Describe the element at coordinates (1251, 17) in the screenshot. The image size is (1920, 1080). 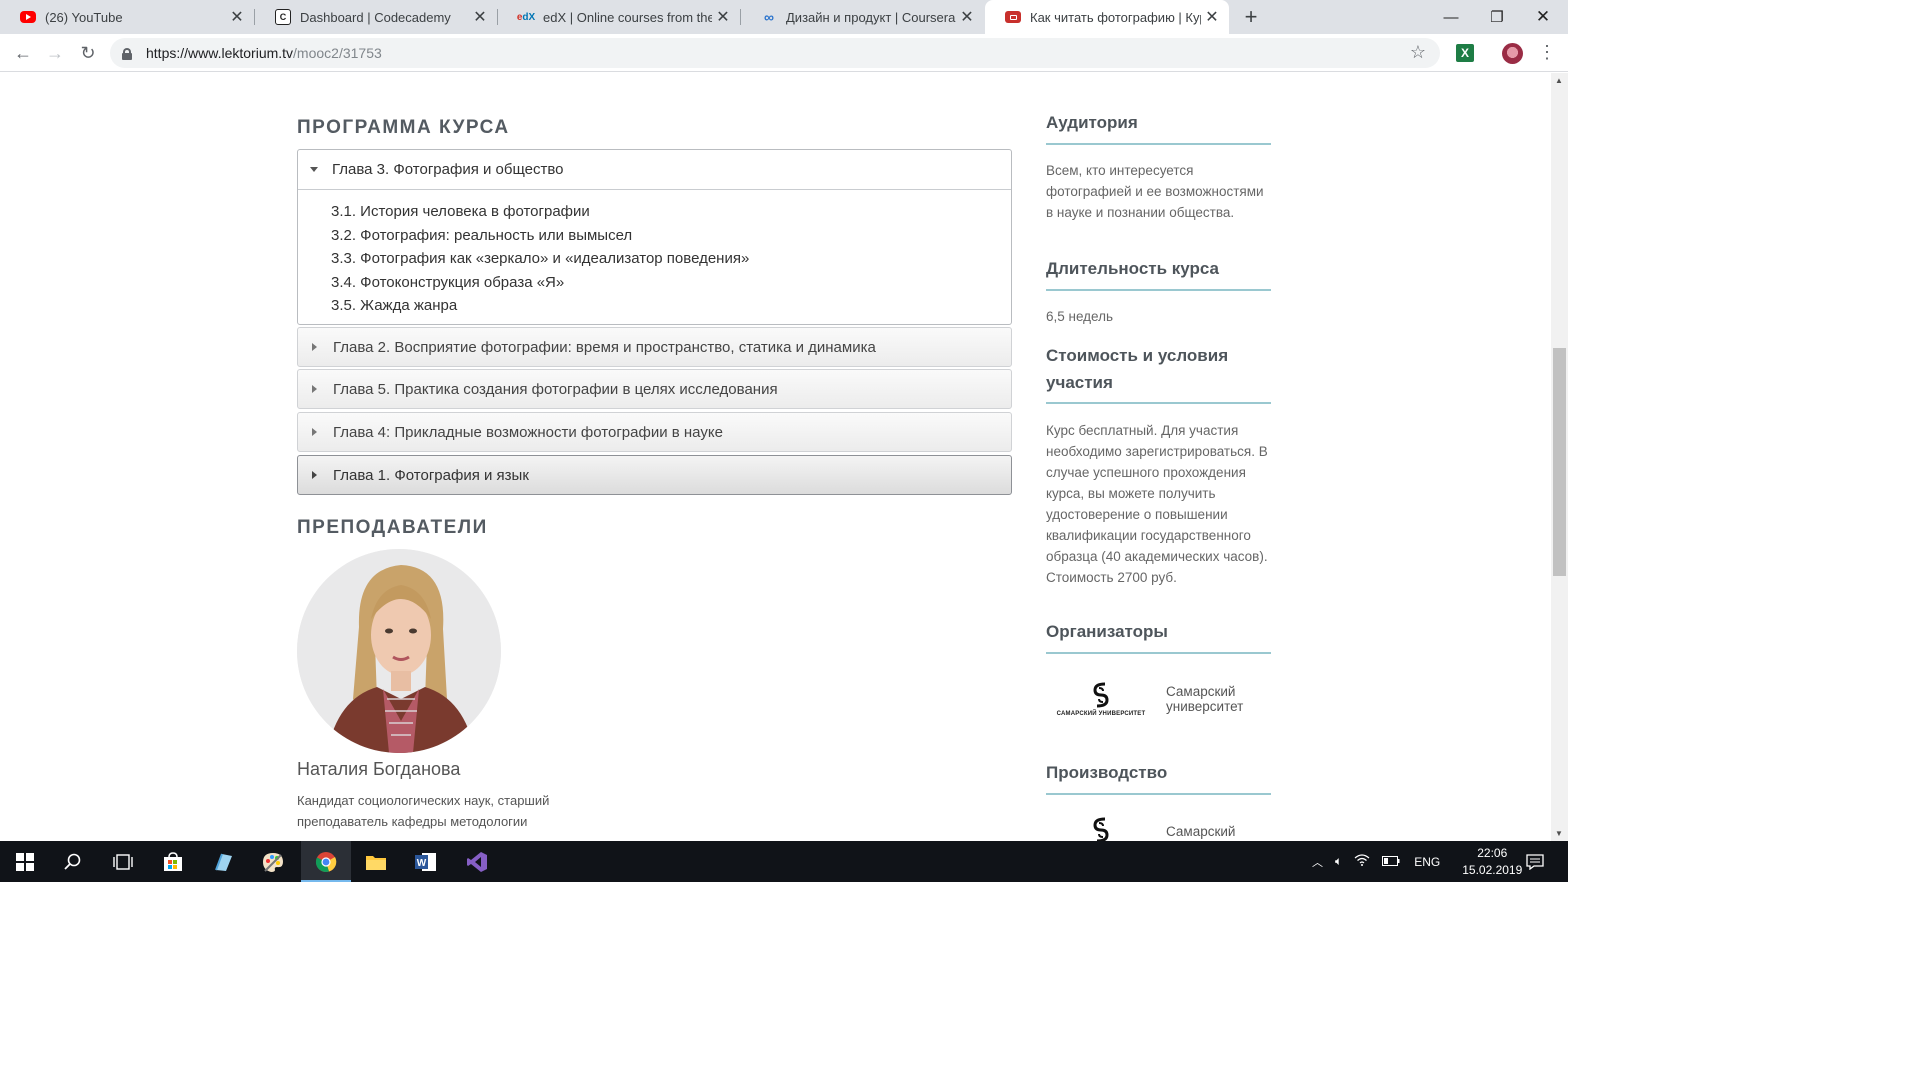
I see `new-tab-button: +` at that location.